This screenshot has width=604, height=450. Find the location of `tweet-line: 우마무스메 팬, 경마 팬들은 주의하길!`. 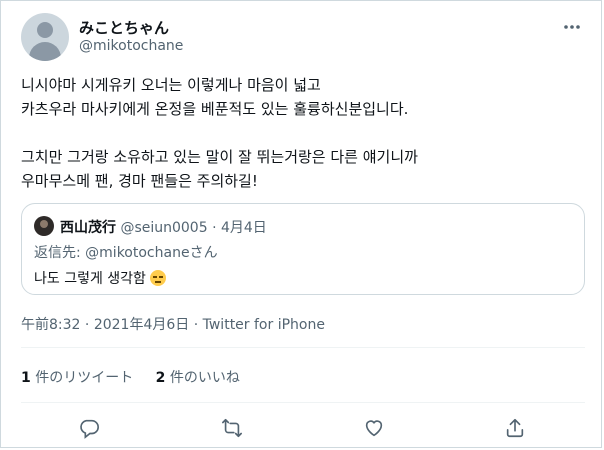

tweet-line: 우마무스메 팬, 경마 팬들은 주의하길! is located at coordinates (139, 181).